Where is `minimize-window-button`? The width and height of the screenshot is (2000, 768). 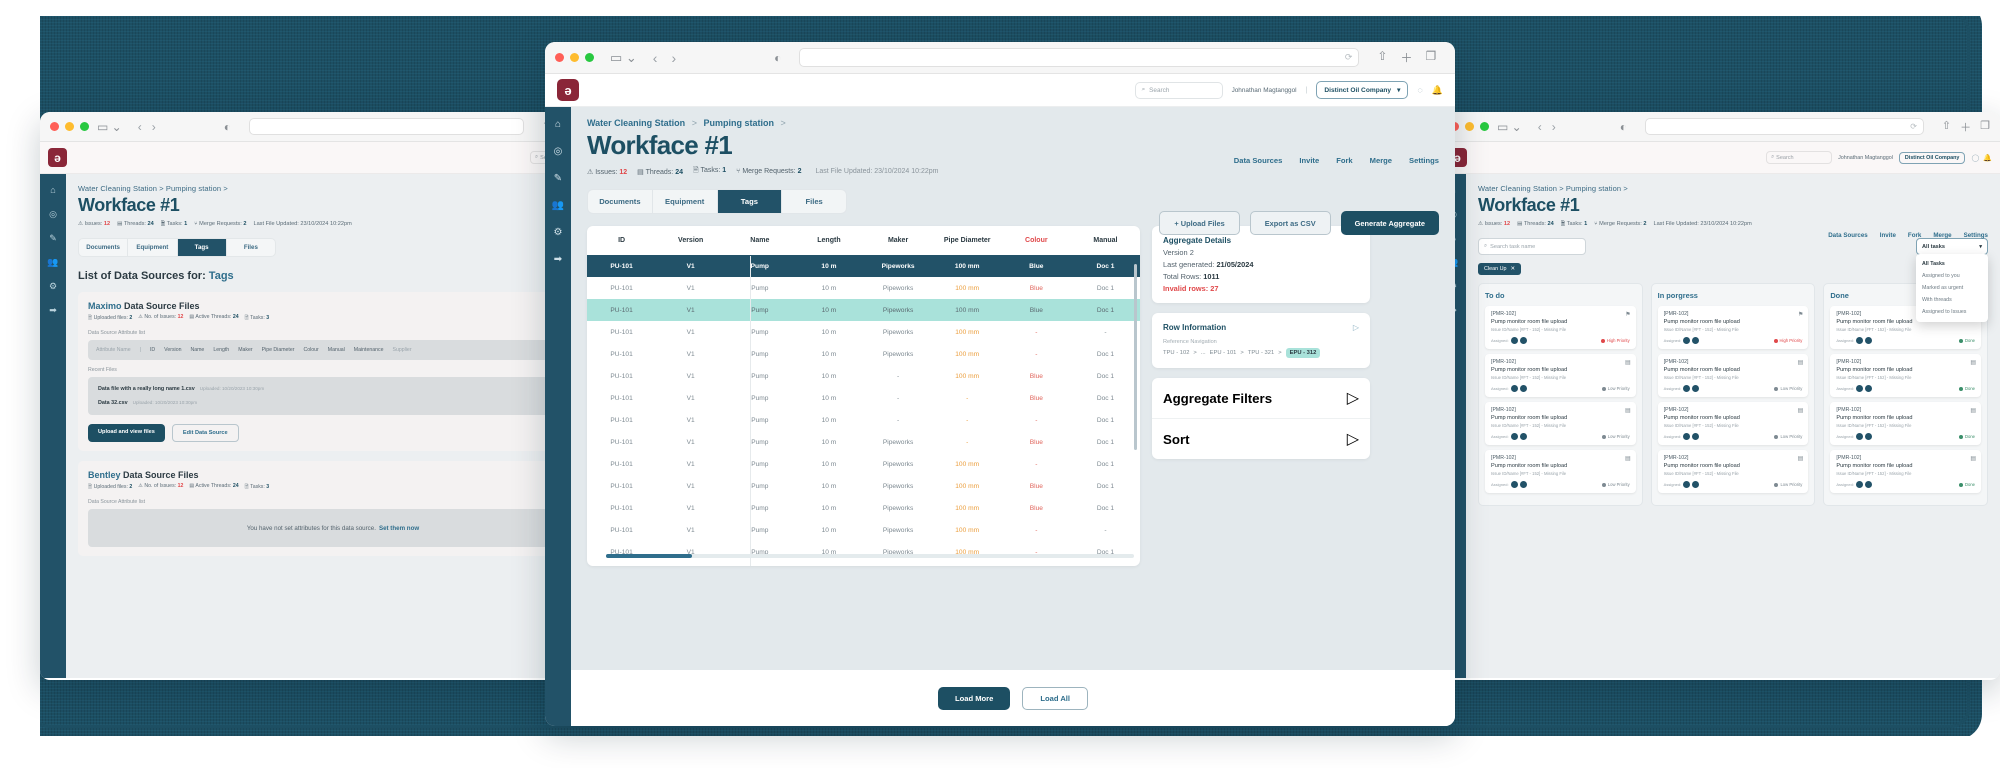 minimize-window-button is located at coordinates (69, 126).